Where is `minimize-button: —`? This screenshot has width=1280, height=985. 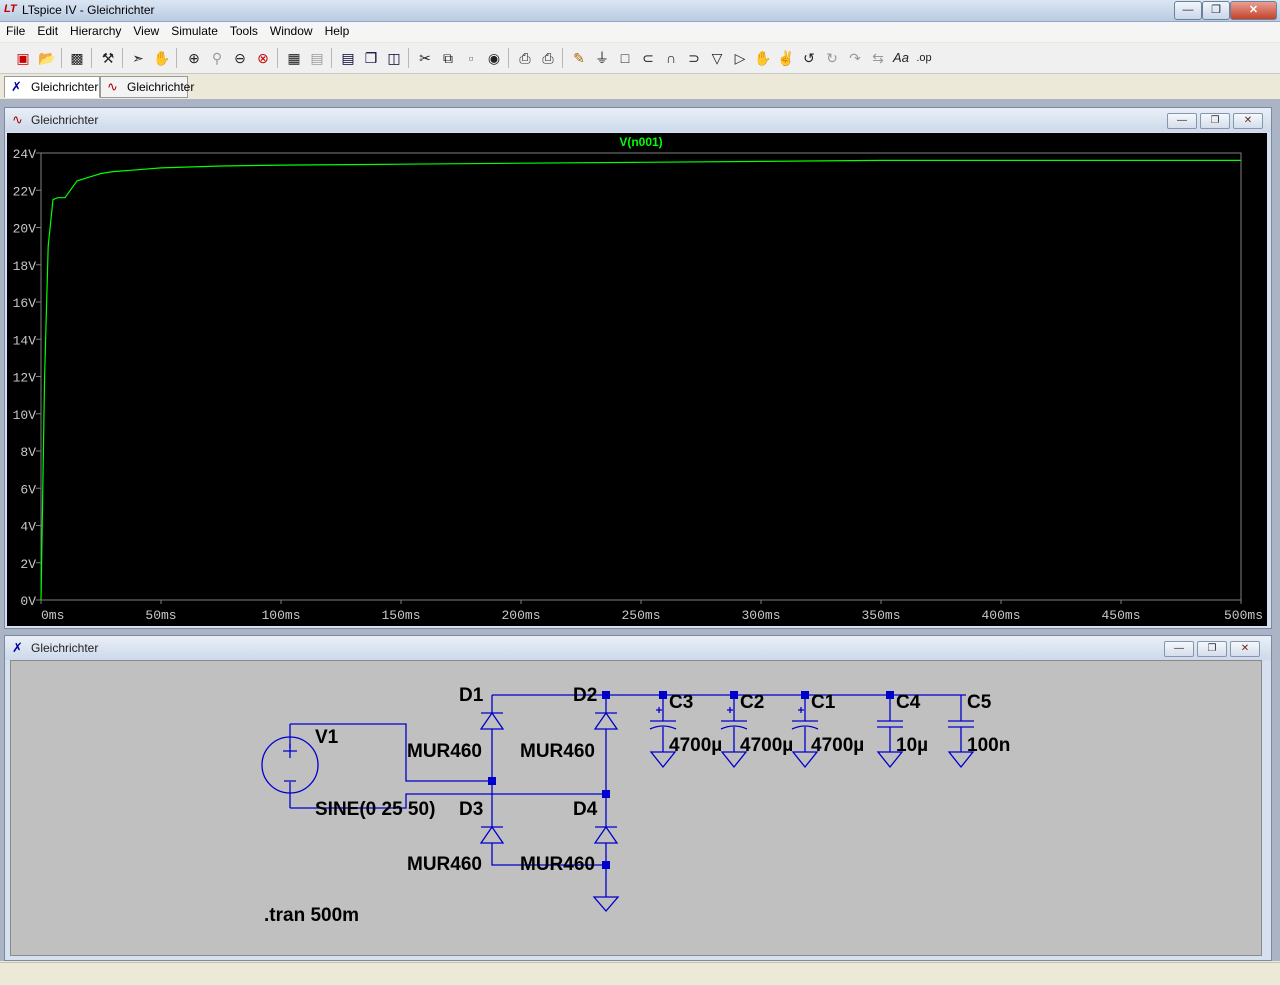 minimize-button: — is located at coordinates (1188, 10).